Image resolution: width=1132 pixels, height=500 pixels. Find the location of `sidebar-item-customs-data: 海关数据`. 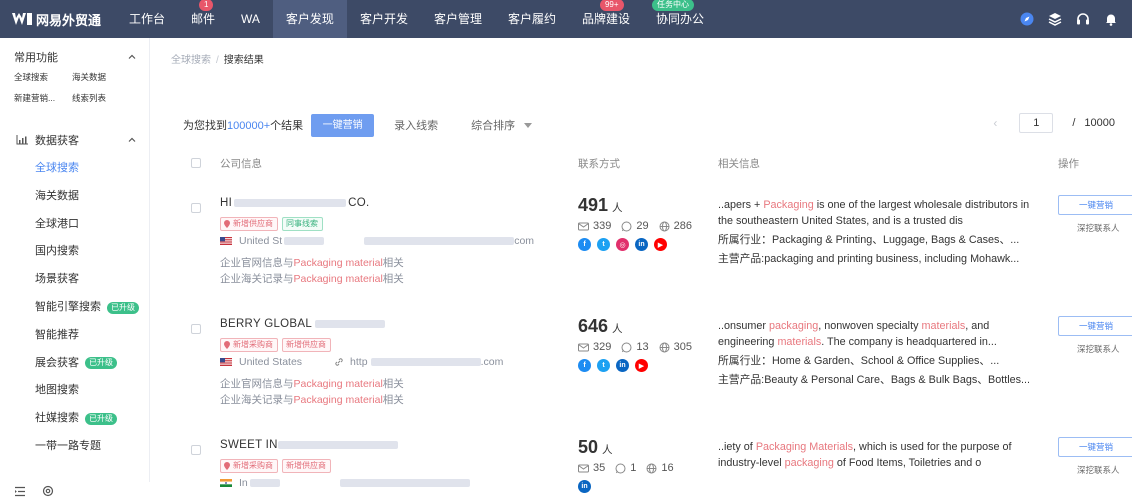

sidebar-item-customs-data: 海关数据 is located at coordinates (74, 197).